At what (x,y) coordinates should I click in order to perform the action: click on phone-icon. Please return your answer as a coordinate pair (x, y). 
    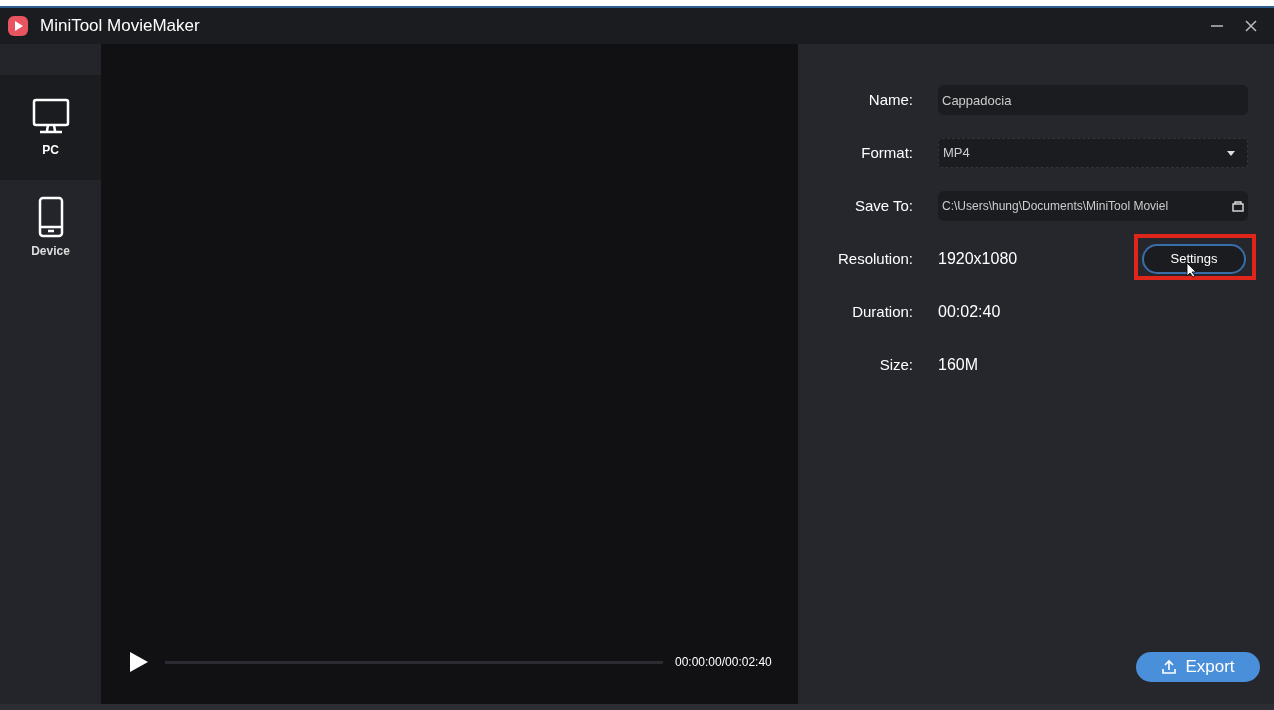
    Looking at the image, I should click on (50, 216).